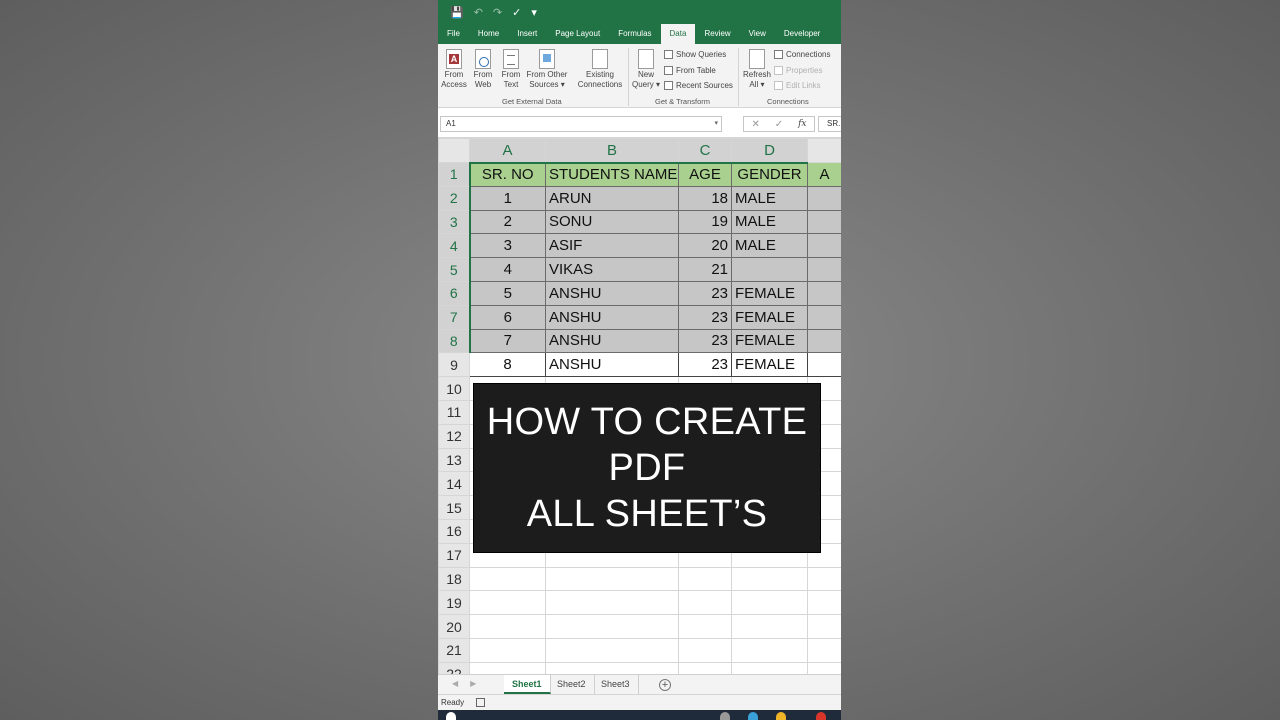 The image size is (1280, 720). Describe the element at coordinates (534, 12) in the screenshot. I see `customize-icon: ▾` at that location.